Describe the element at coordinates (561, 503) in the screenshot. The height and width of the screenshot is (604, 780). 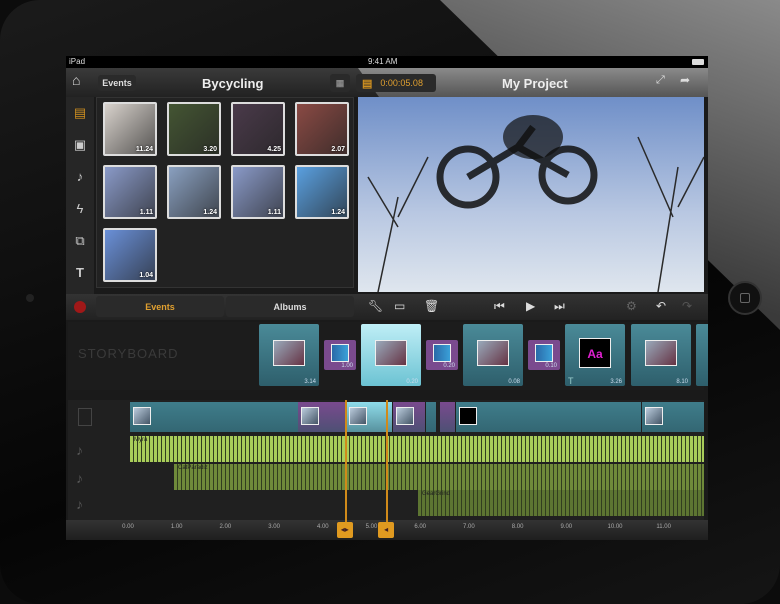
I see `audio-clip: GearGrind` at that location.